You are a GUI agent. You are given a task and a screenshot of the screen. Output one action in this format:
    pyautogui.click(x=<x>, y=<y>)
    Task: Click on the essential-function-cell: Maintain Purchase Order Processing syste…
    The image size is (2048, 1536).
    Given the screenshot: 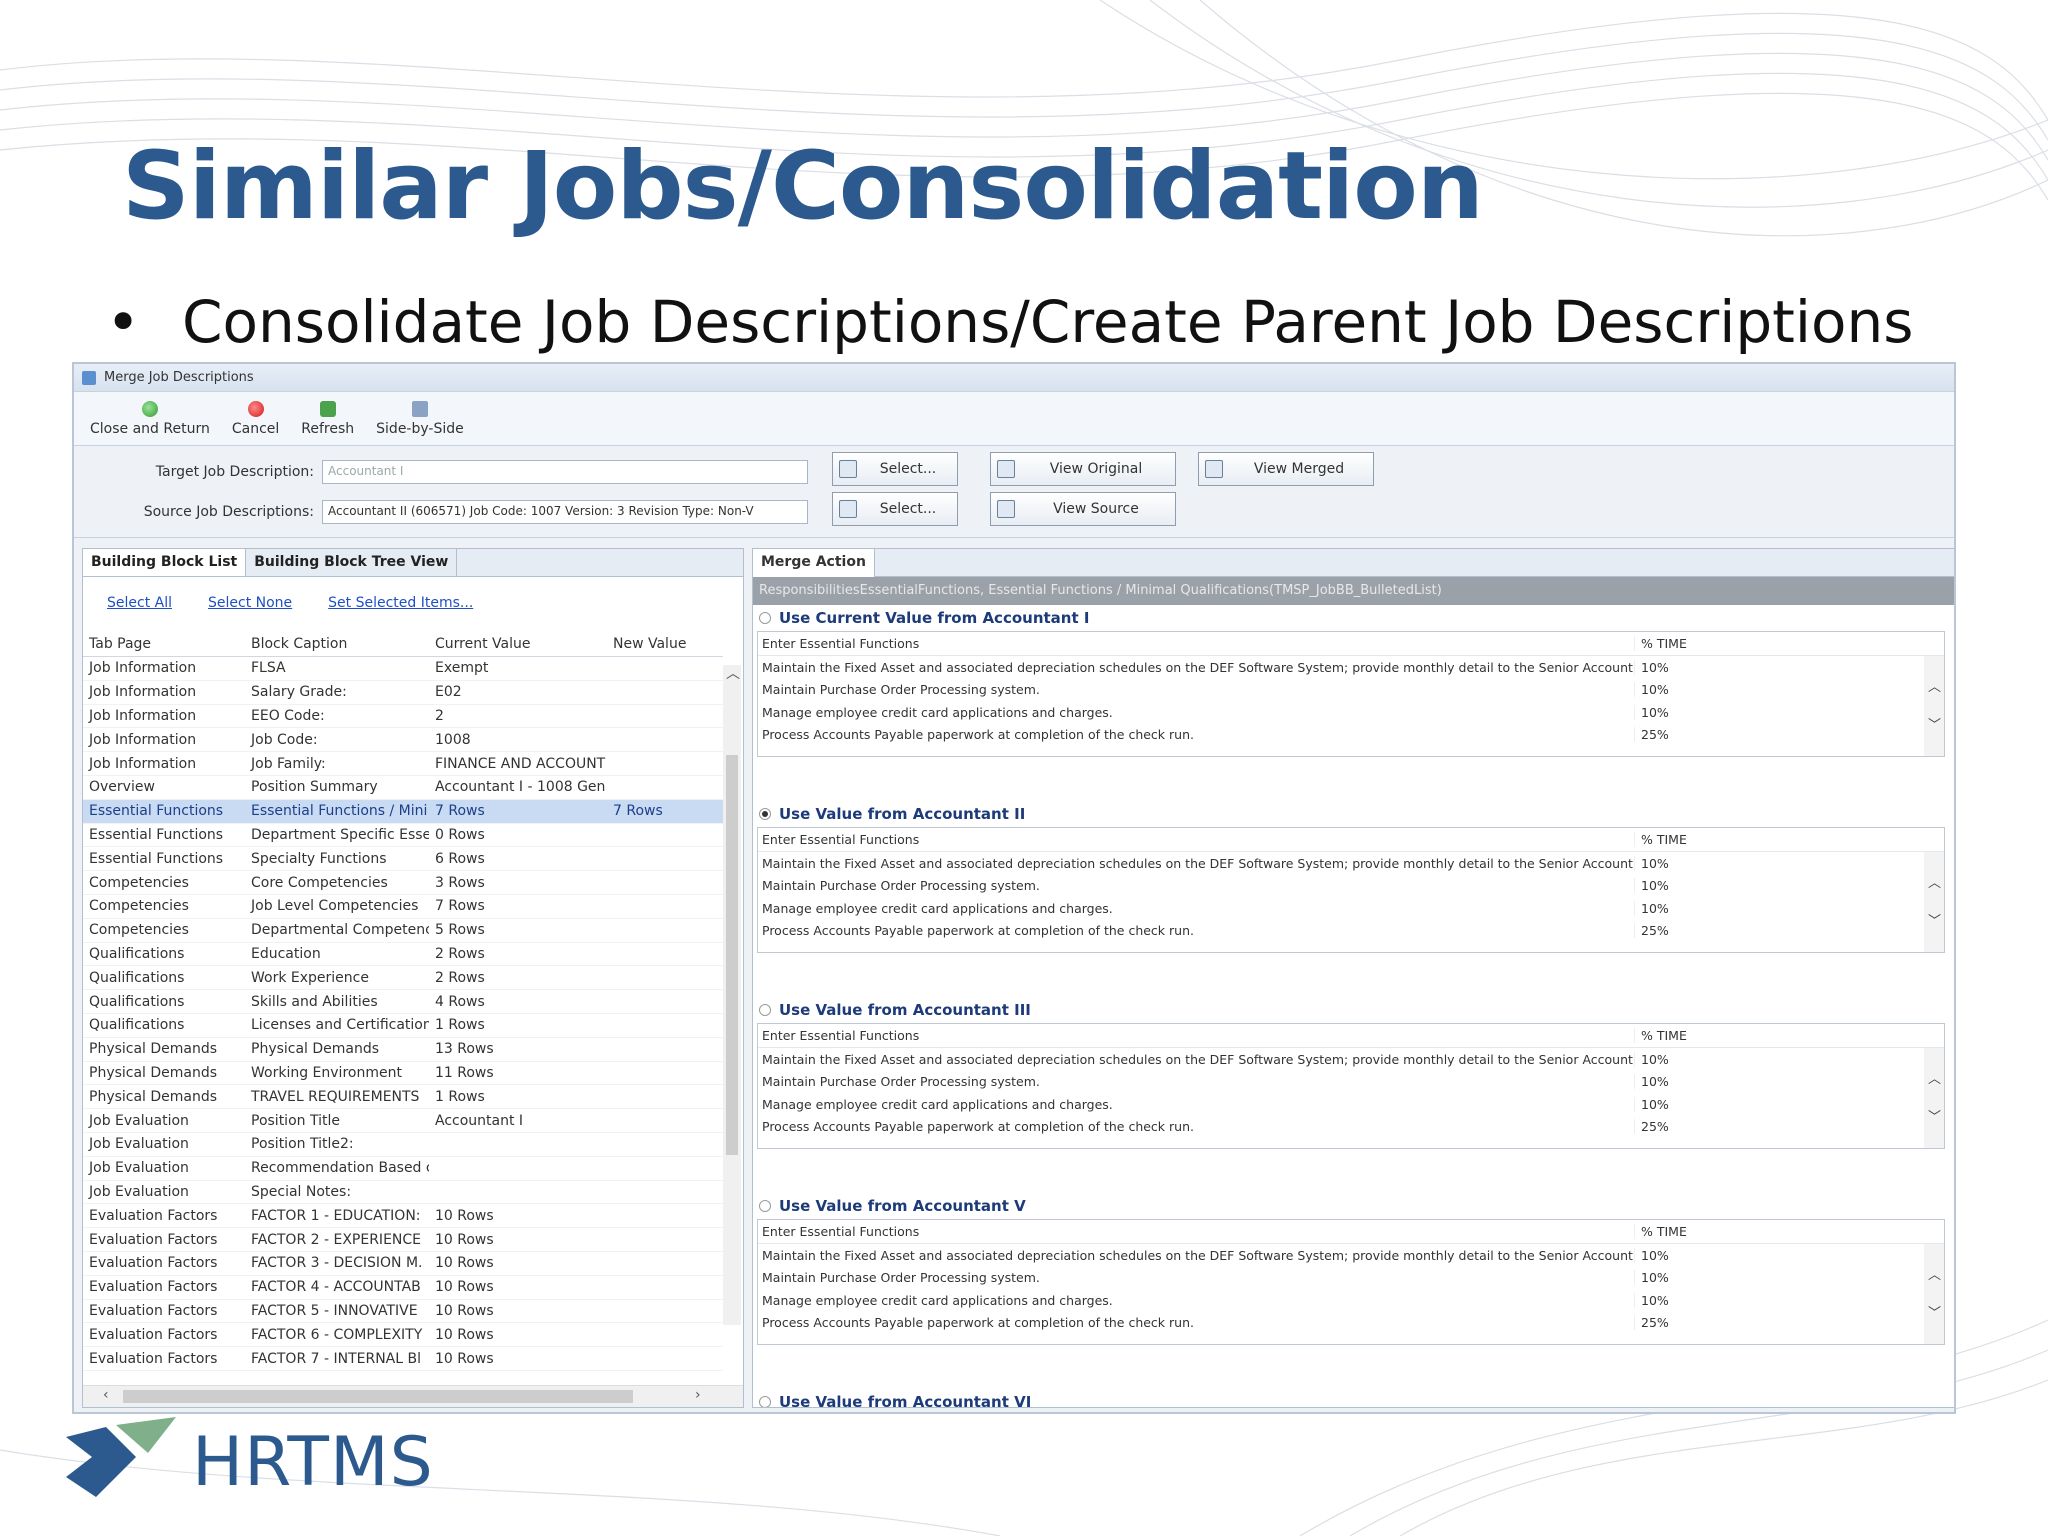 What is the action you would take?
    pyautogui.click(x=901, y=690)
    